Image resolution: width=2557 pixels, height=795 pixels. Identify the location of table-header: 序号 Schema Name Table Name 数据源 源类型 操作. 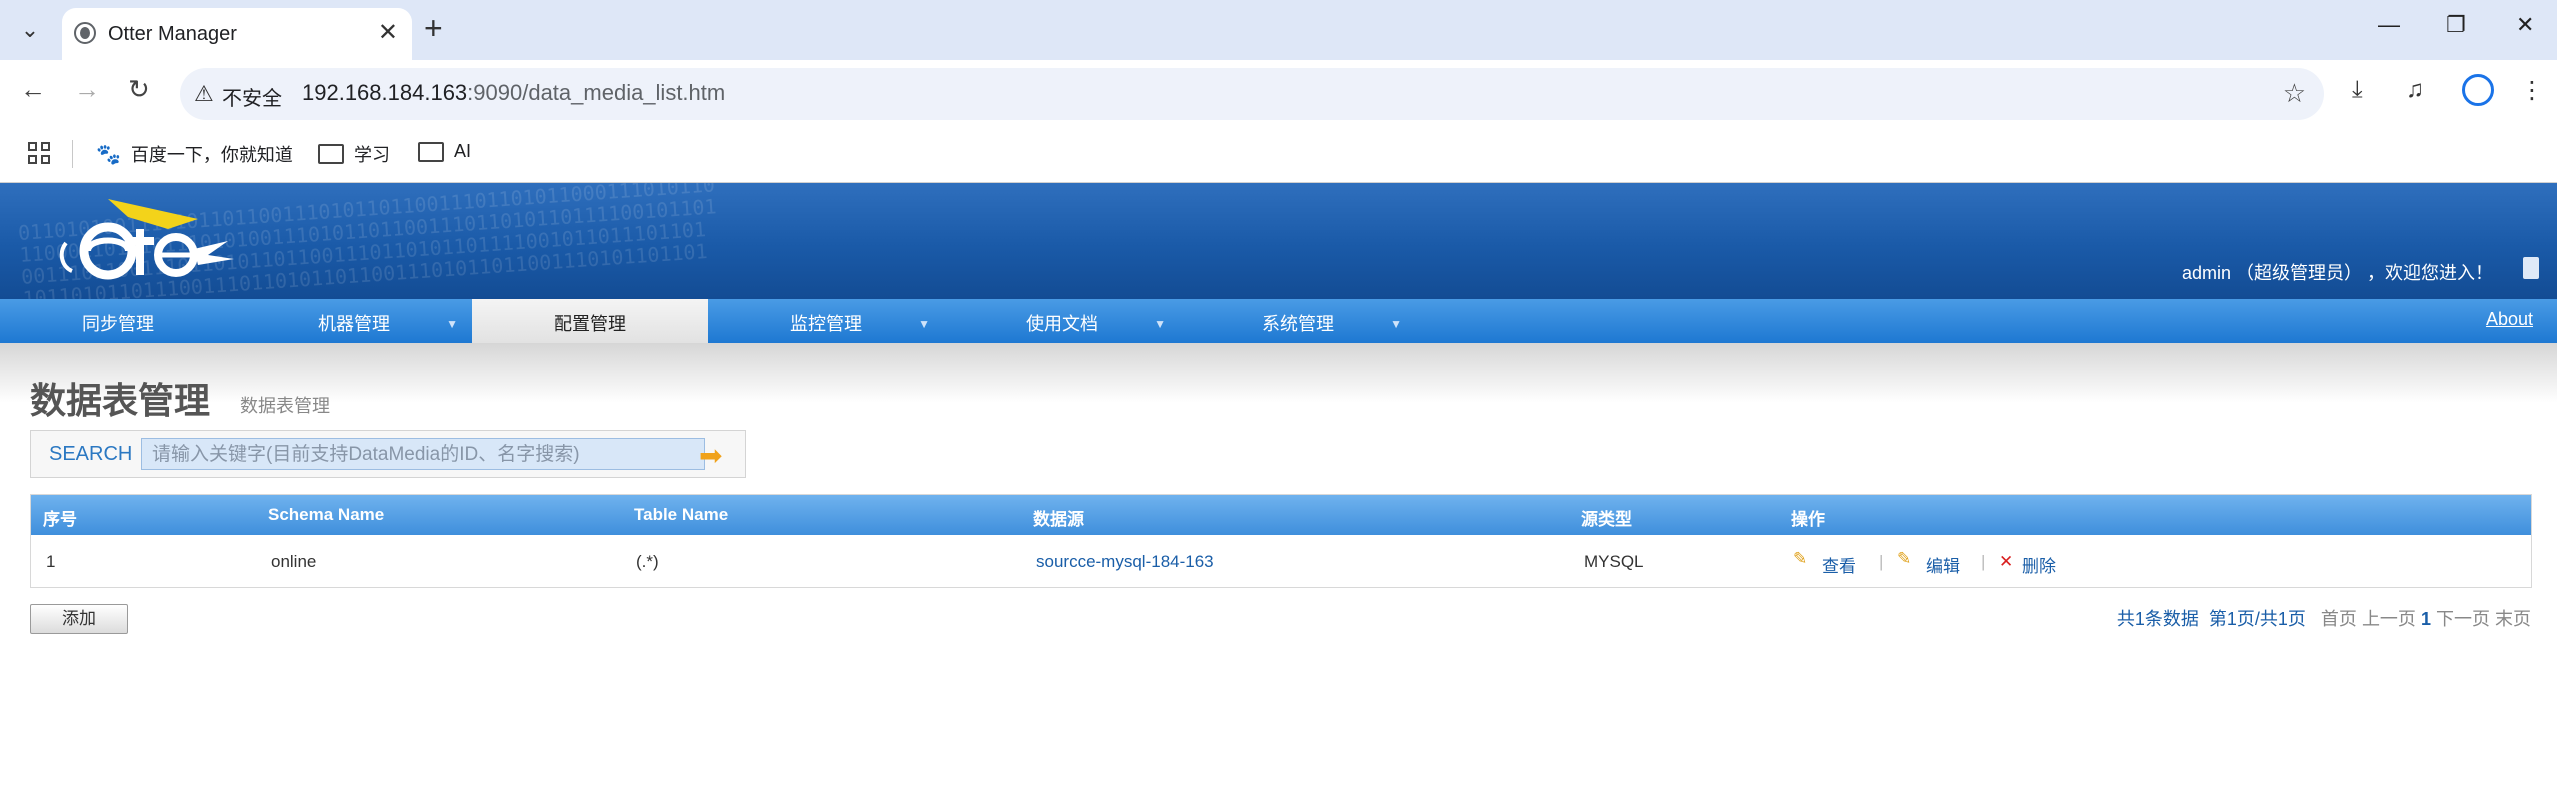
(1281, 515).